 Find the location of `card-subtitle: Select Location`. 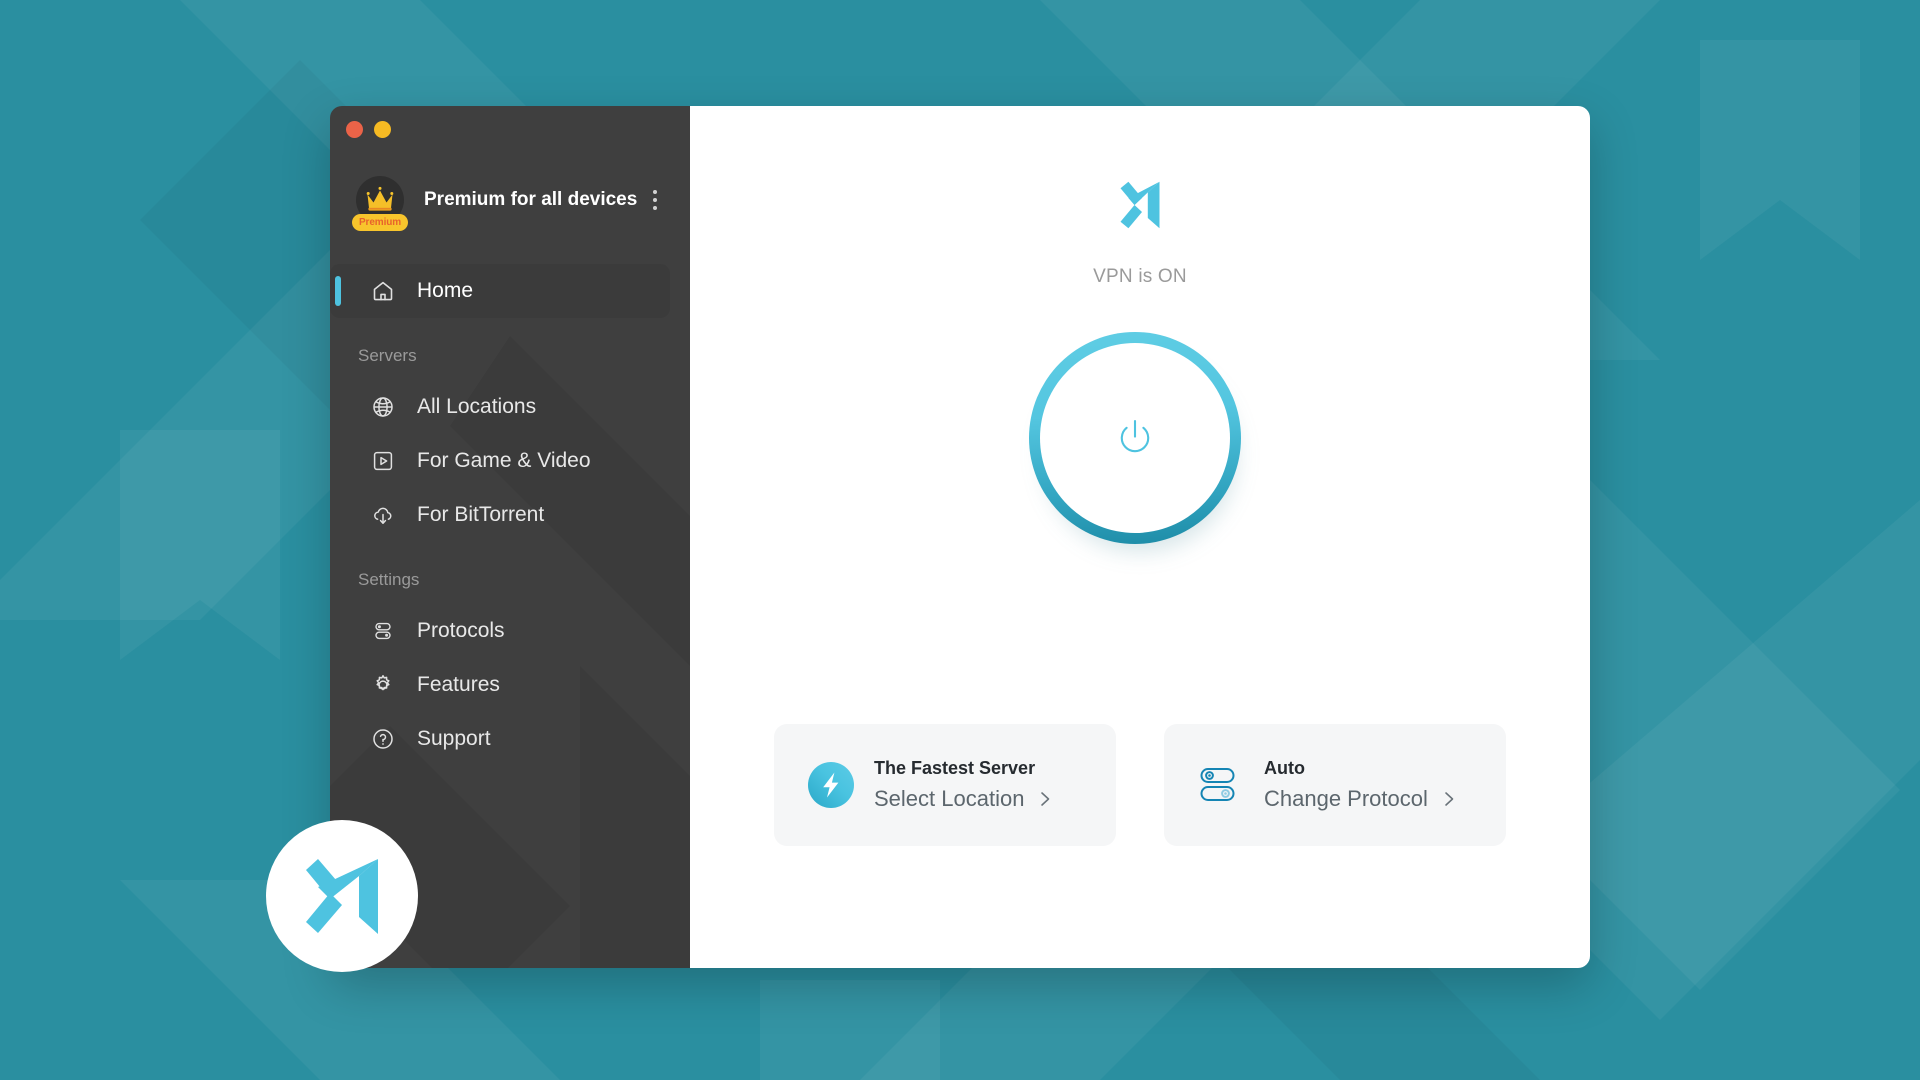

card-subtitle: Select Location is located at coordinates (949, 799).